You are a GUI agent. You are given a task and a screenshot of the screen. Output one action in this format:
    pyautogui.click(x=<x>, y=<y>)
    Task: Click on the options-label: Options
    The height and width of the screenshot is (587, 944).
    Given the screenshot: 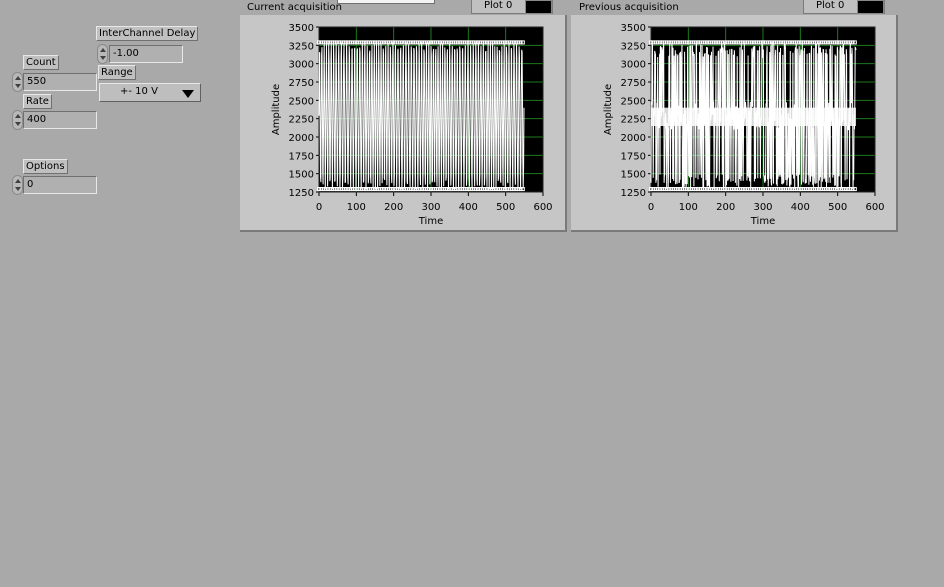 What is the action you would take?
    pyautogui.click(x=45, y=166)
    